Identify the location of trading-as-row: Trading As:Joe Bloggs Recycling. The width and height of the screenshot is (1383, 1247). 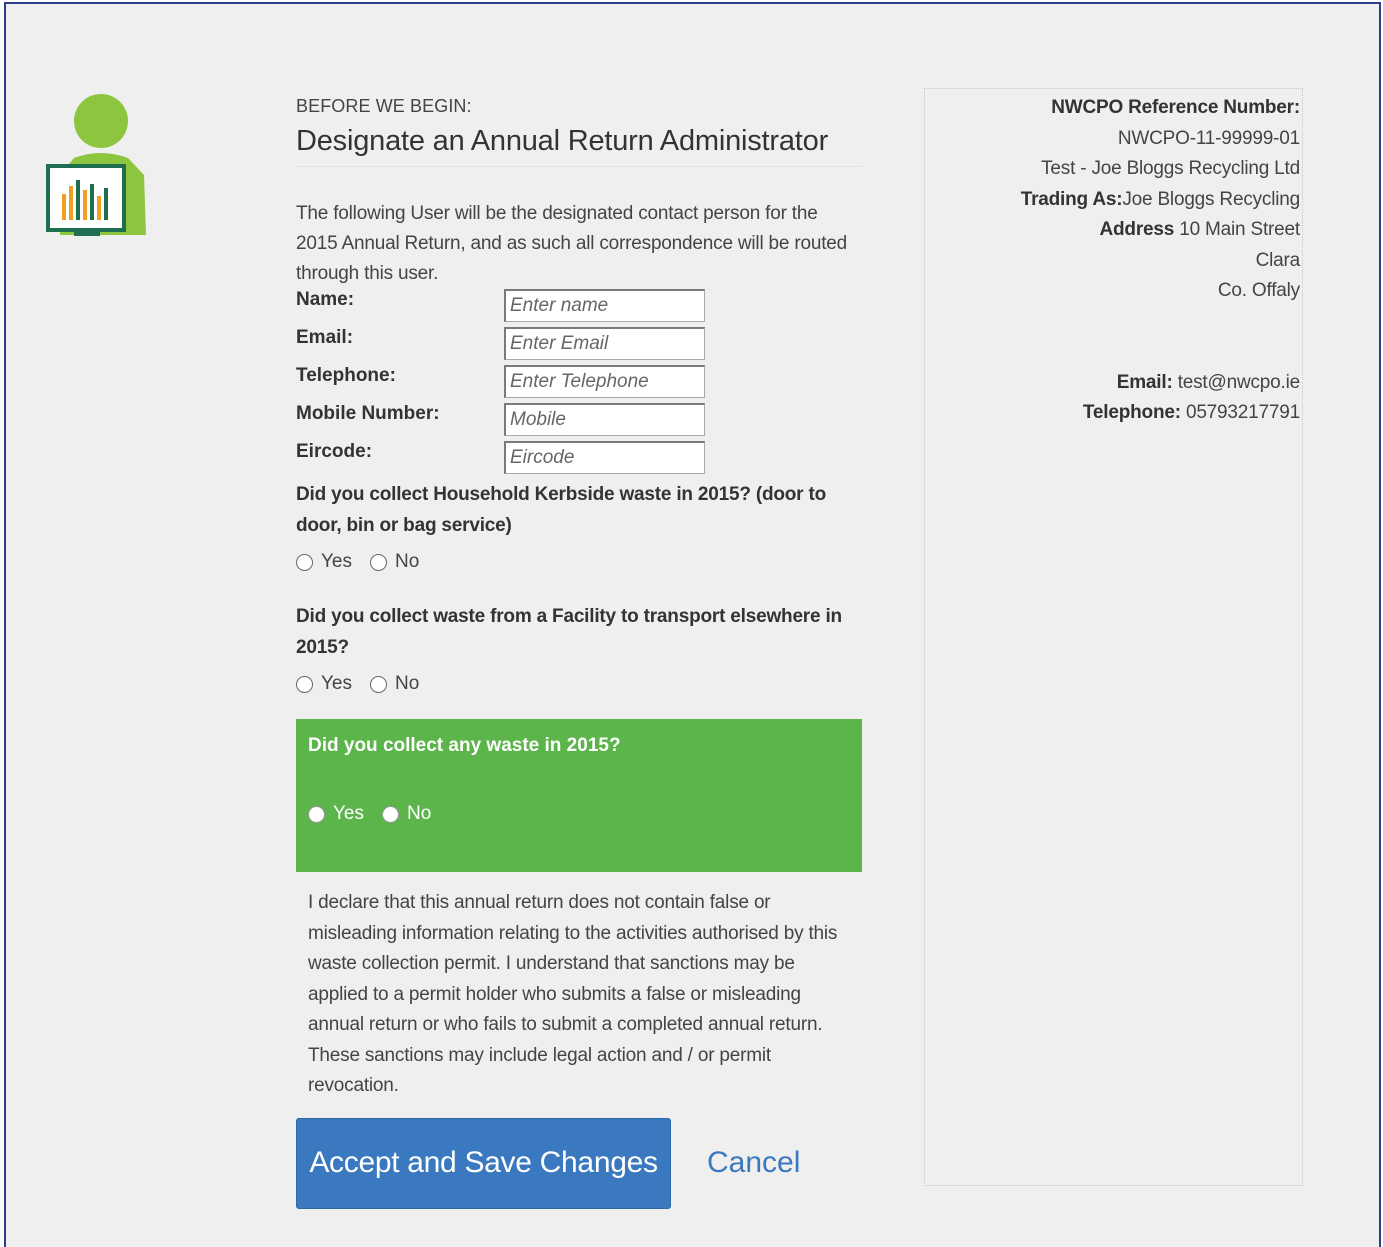
(1112, 200).